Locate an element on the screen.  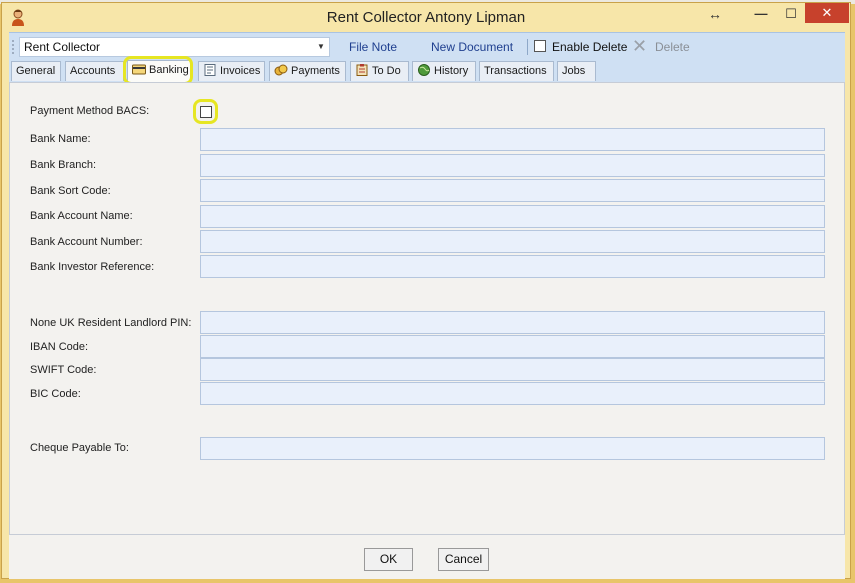
bank-sort-code-field is located at coordinates (512, 190).